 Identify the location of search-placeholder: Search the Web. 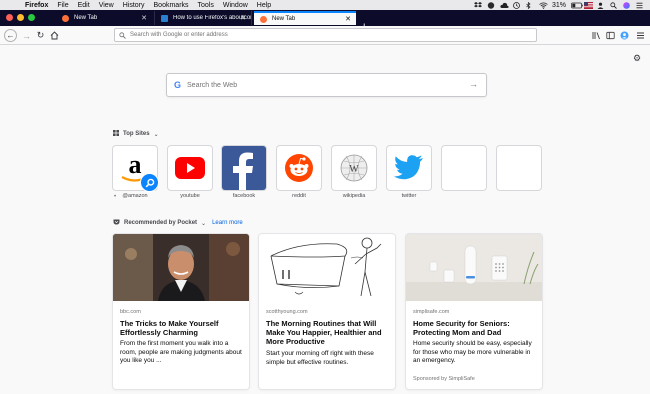
(212, 85).